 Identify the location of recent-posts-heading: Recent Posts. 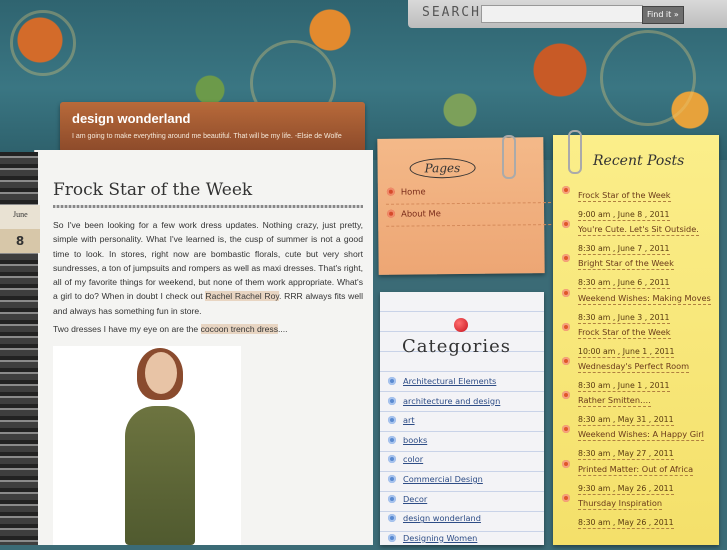
(639, 161).